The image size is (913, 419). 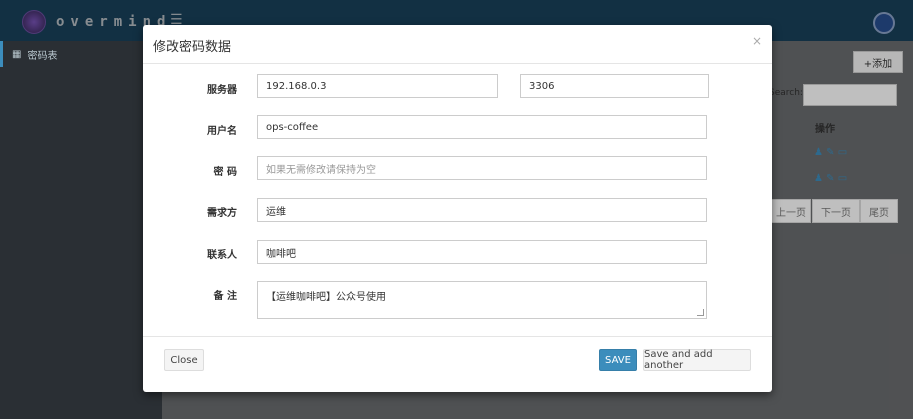 What do you see at coordinates (542, 86) in the screenshot?
I see `port-value: 3306` at bounding box center [542, 86].